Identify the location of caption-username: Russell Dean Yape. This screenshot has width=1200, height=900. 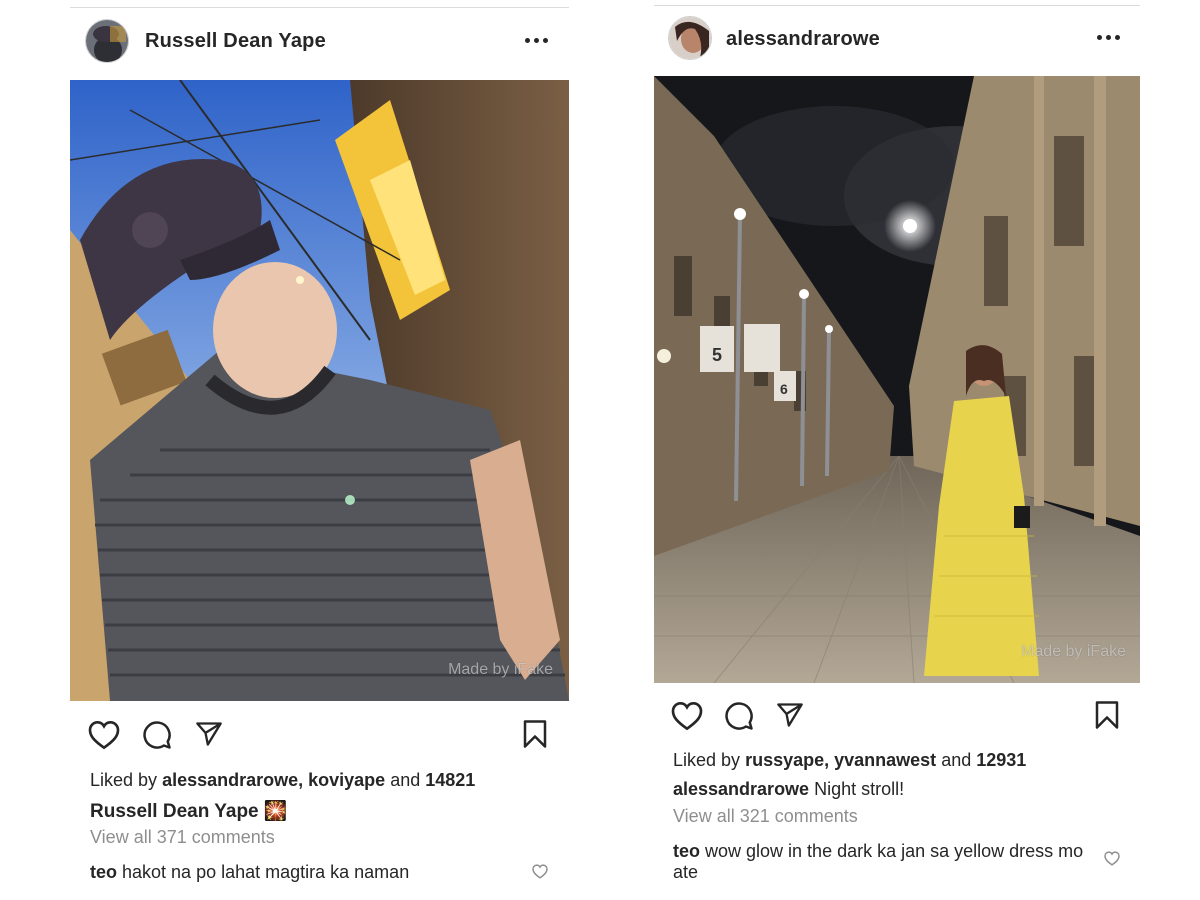
(174, 811).